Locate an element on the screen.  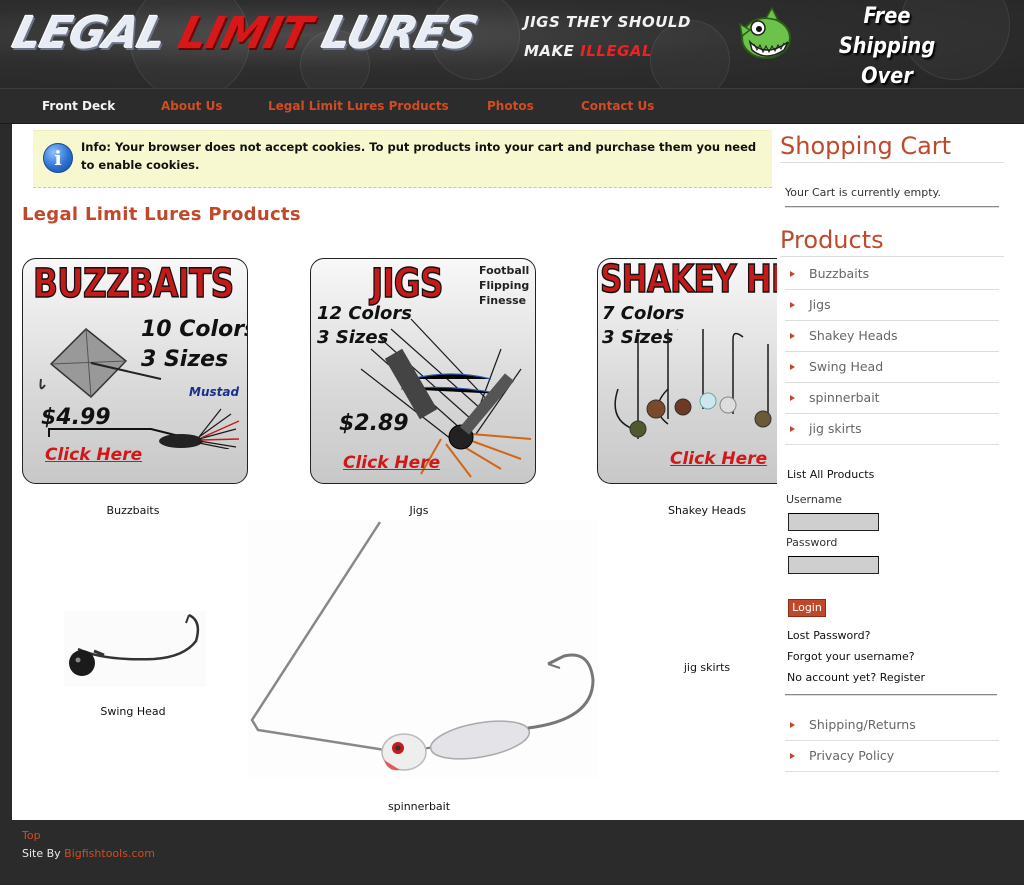
sidebar-item-label: jig skirts is located at coordinates (835, 428).